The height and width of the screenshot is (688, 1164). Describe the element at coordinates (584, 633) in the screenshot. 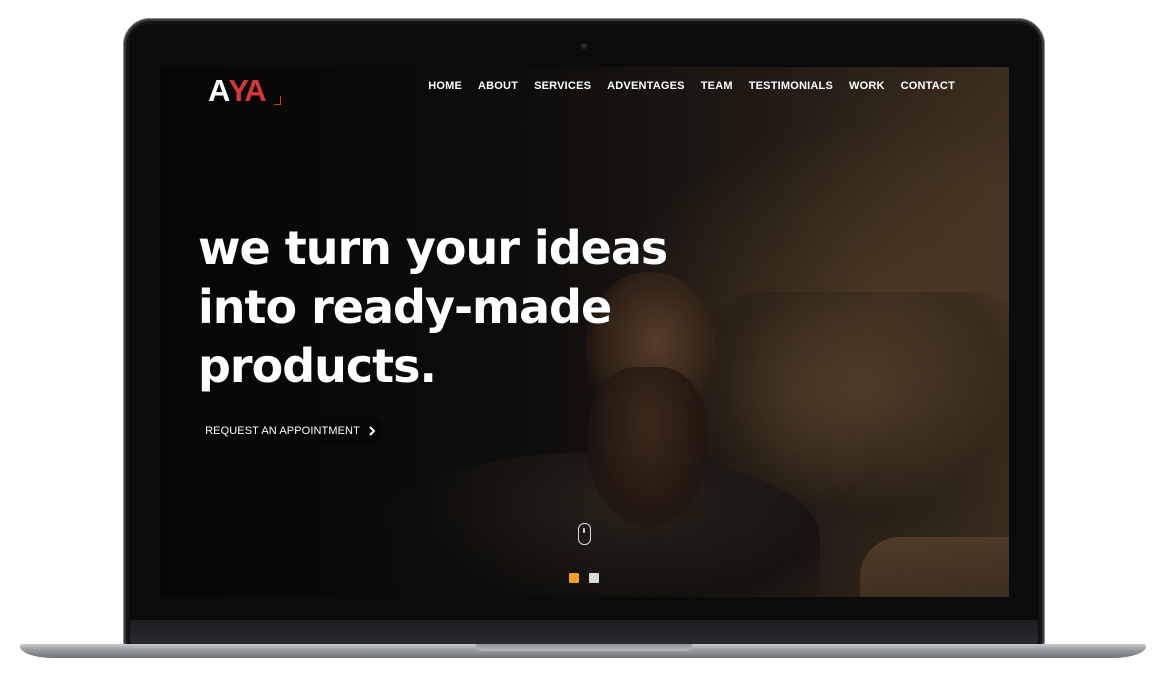

I see `laptop-bezel-bottom` at that location.